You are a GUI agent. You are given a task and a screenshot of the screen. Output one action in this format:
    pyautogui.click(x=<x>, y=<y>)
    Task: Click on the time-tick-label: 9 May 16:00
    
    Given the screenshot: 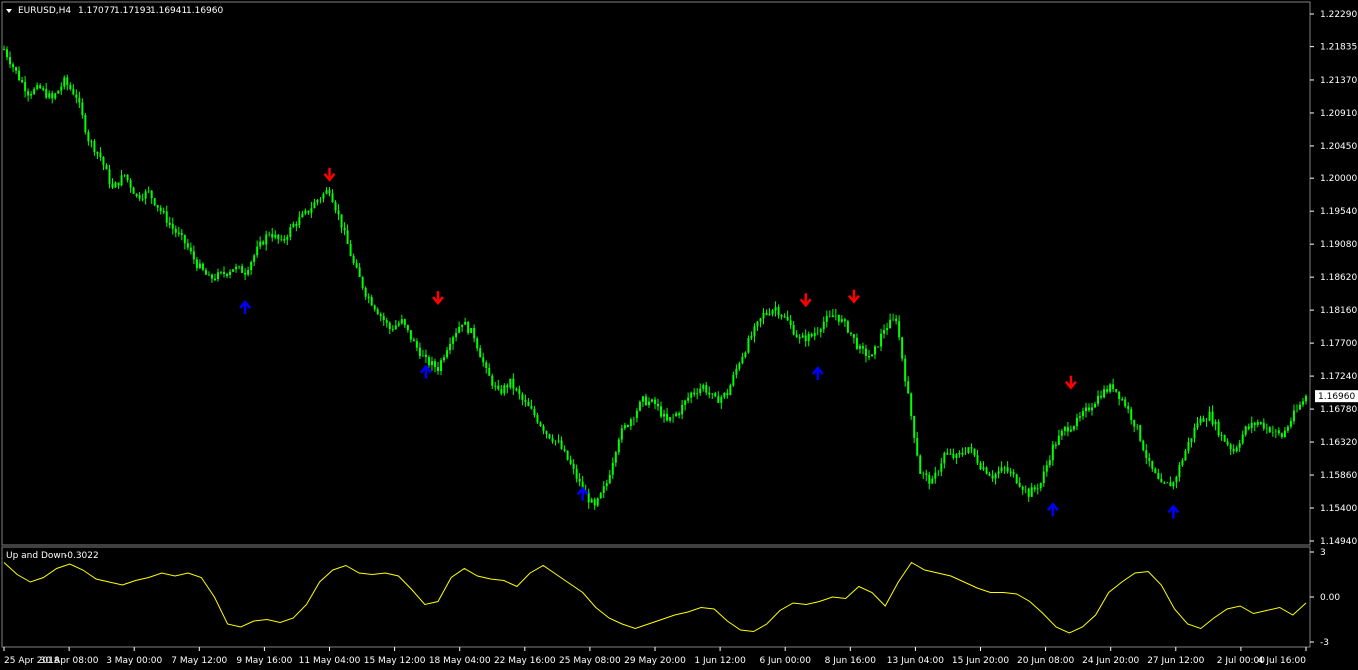 What is the action you would take?
    pyautogui.click(x=264, y=661)
    